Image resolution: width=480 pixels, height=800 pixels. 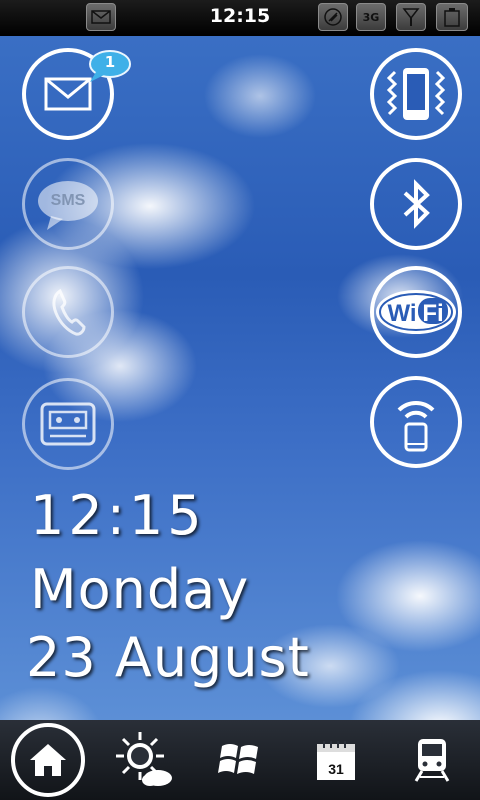 What do you see at coordinates (416, 426) in the screenshot?
I see `hotspot-icon` at bounding box center [416, 426].